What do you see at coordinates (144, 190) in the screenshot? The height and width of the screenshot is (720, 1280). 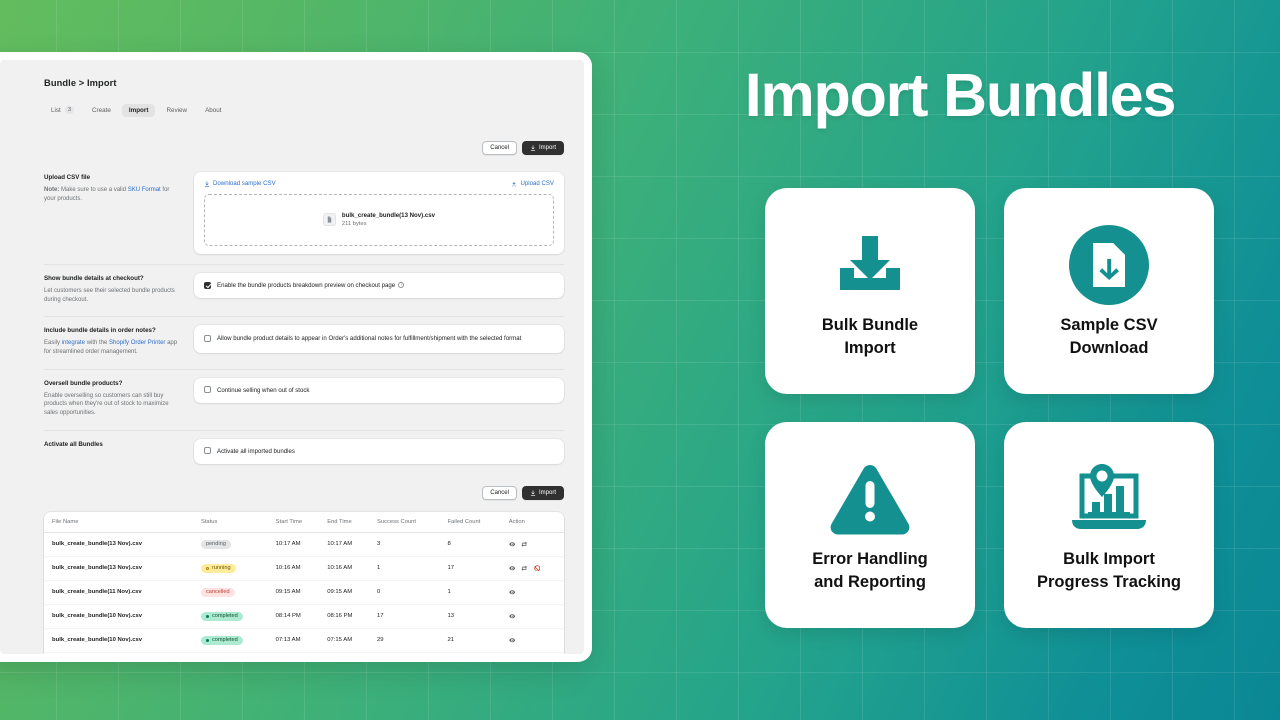 I see `sku-format-link: SKU Format` at bounding box center [144, 190].